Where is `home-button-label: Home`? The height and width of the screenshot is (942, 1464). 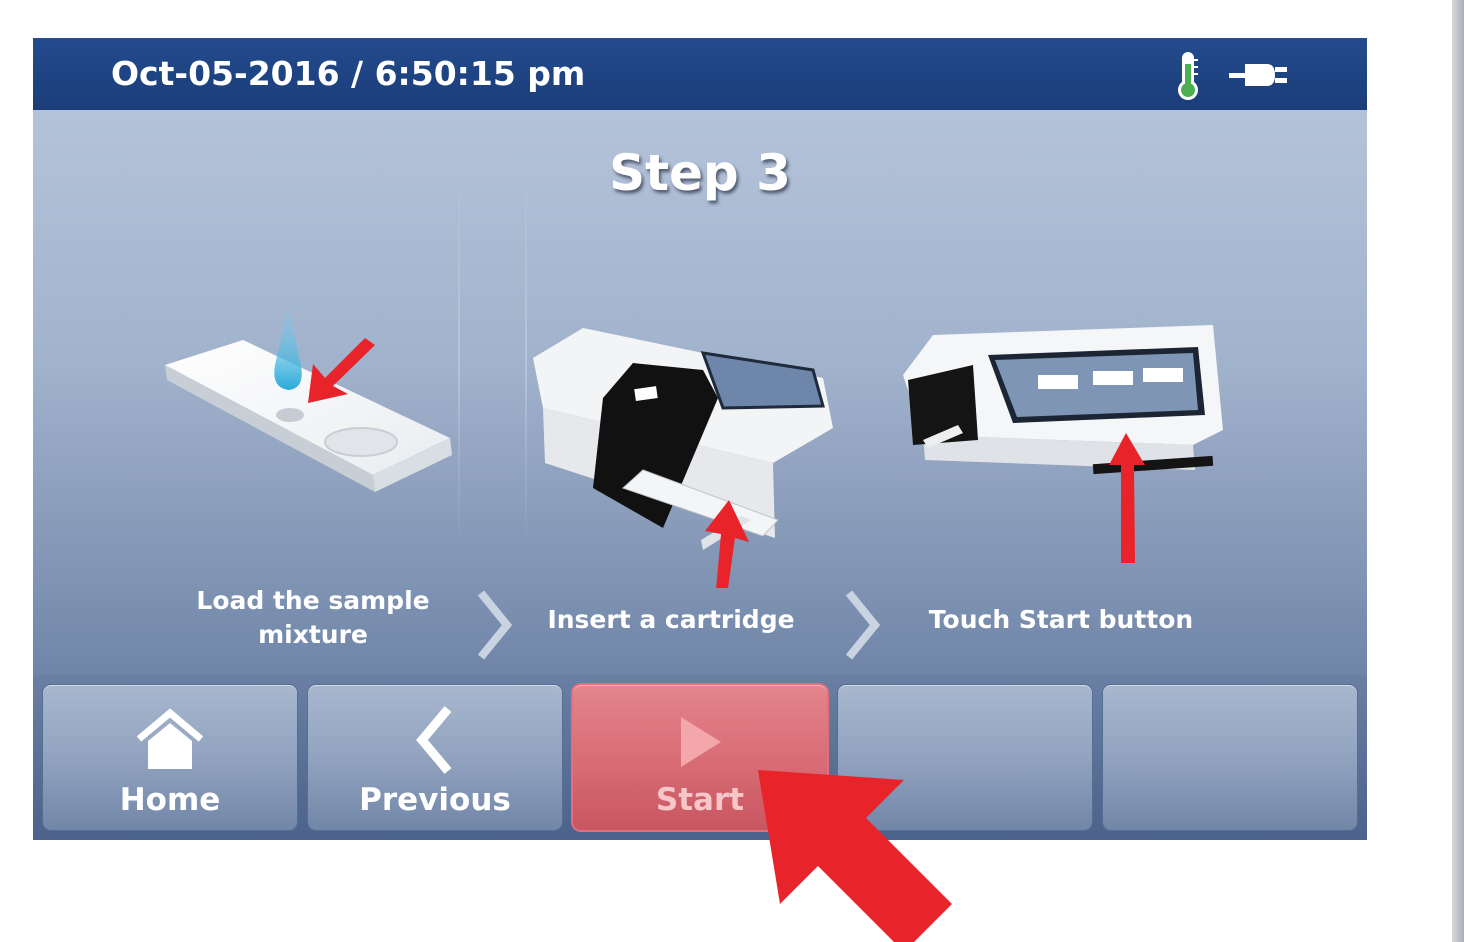
home-button-label: Home is located at coordinates (170, 800).